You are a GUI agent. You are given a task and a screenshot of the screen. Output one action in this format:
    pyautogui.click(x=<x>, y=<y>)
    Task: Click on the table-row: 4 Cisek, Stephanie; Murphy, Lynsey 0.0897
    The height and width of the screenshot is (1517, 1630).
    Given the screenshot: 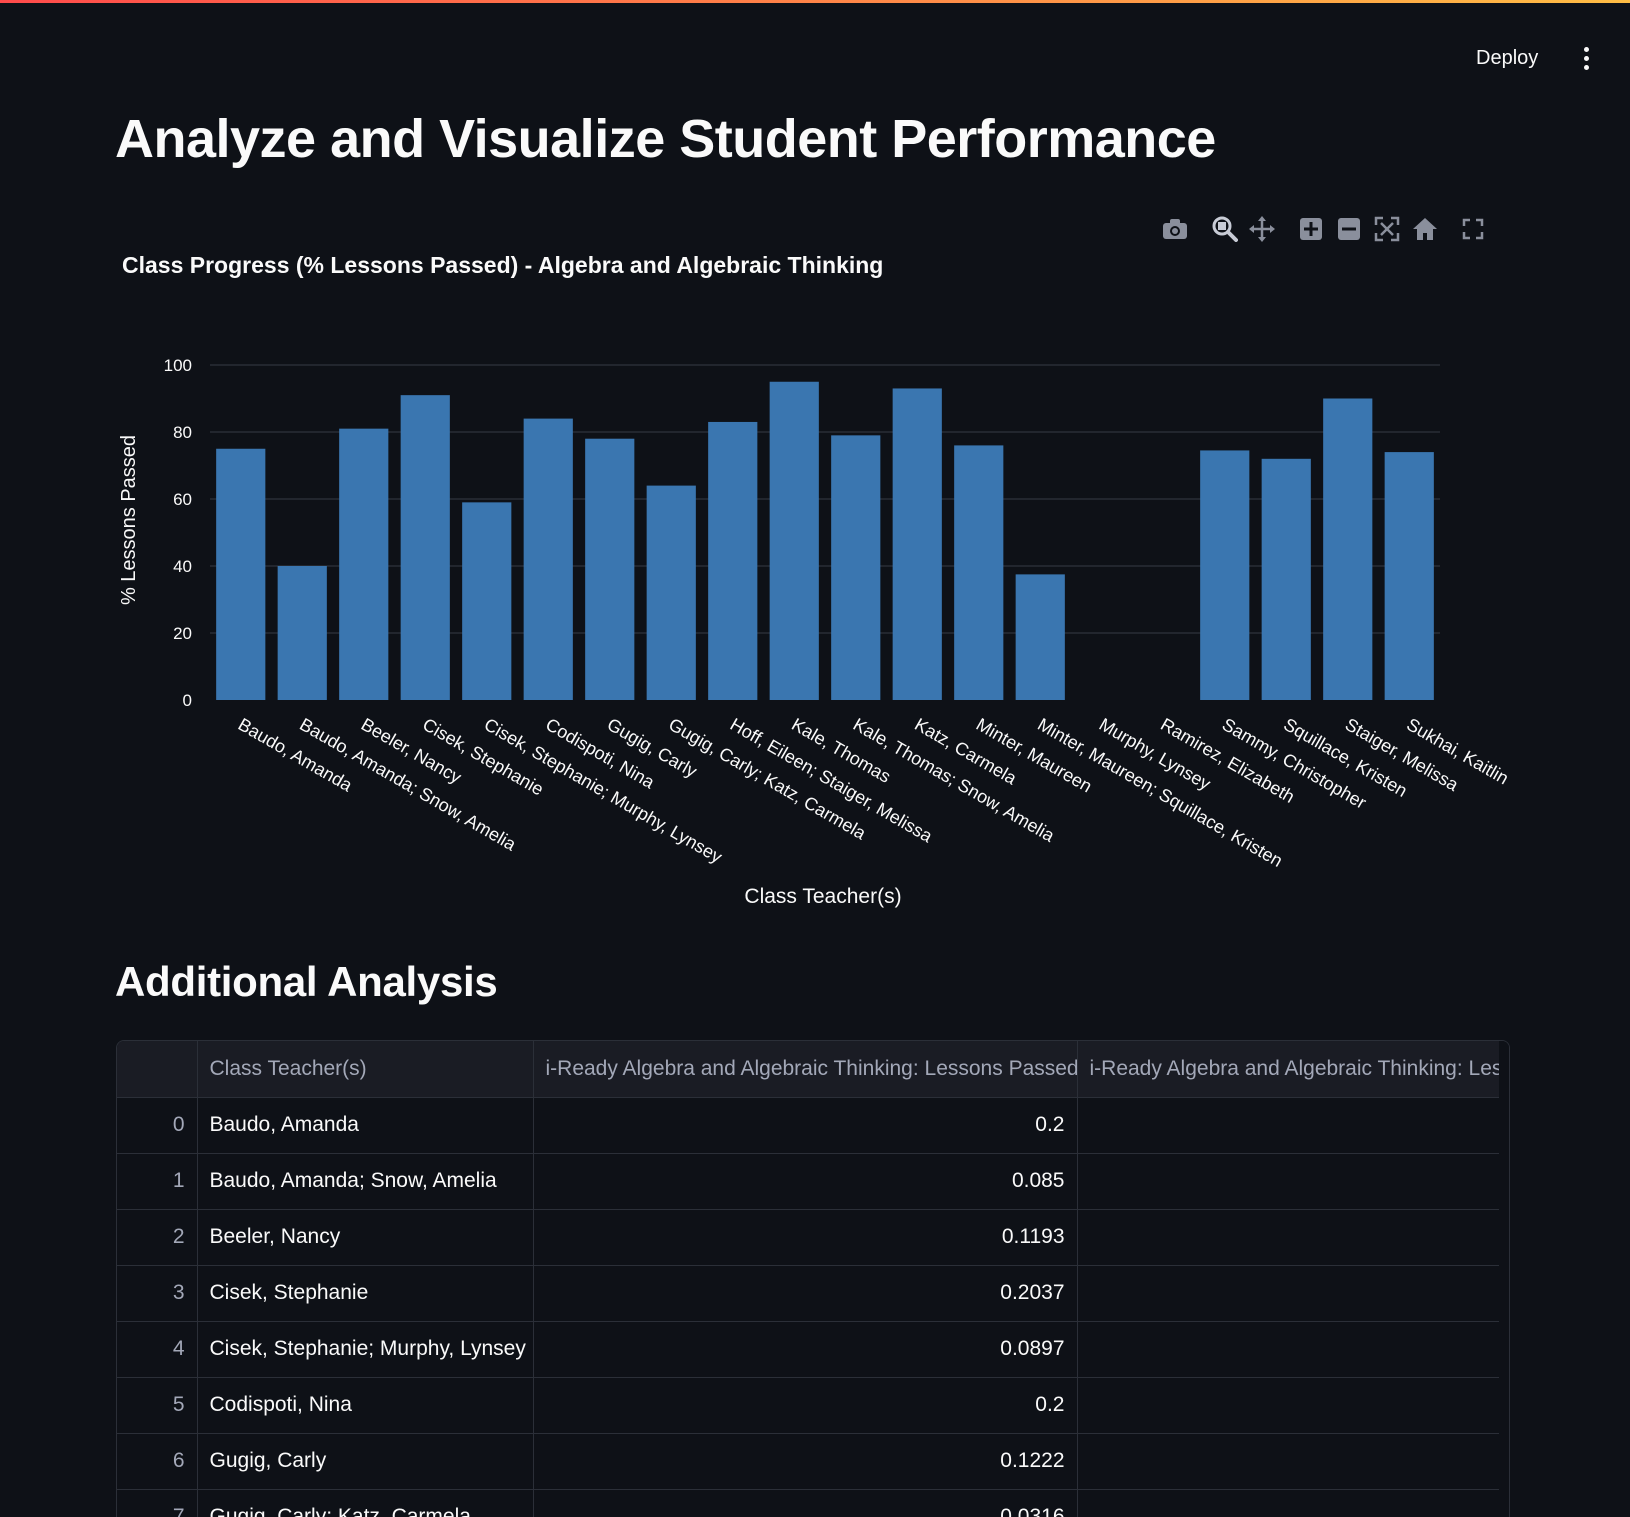 What is the action you would take?
    pyautogui.click(x=813, y=1349)
    